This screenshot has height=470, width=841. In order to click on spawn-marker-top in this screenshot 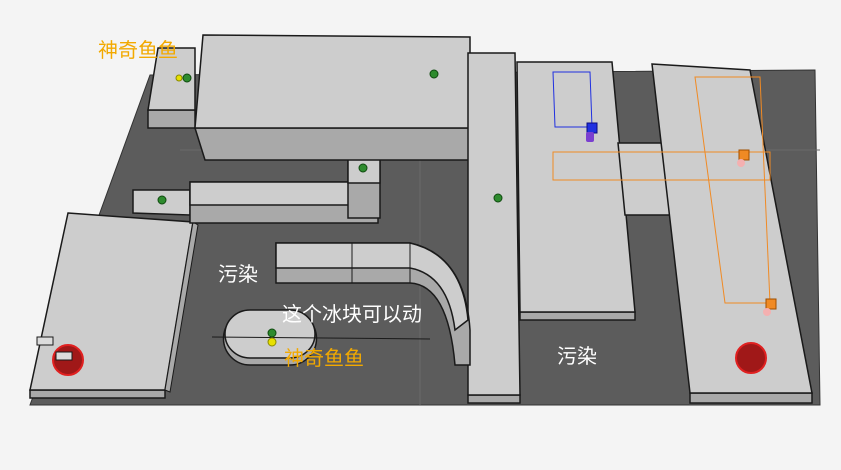, I will do `click(434, 74)`.